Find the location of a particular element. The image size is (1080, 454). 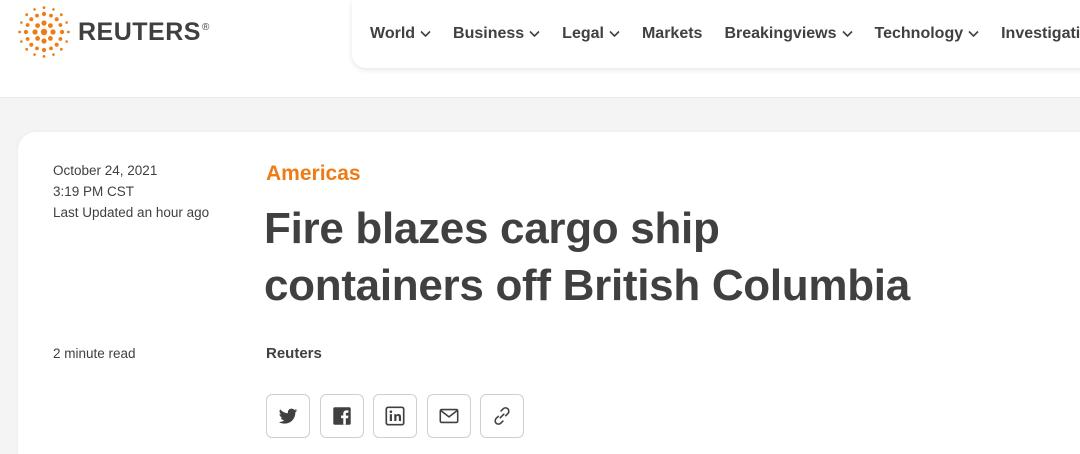

article-date: October 24, 2021 is located at coordinates (105, 170).